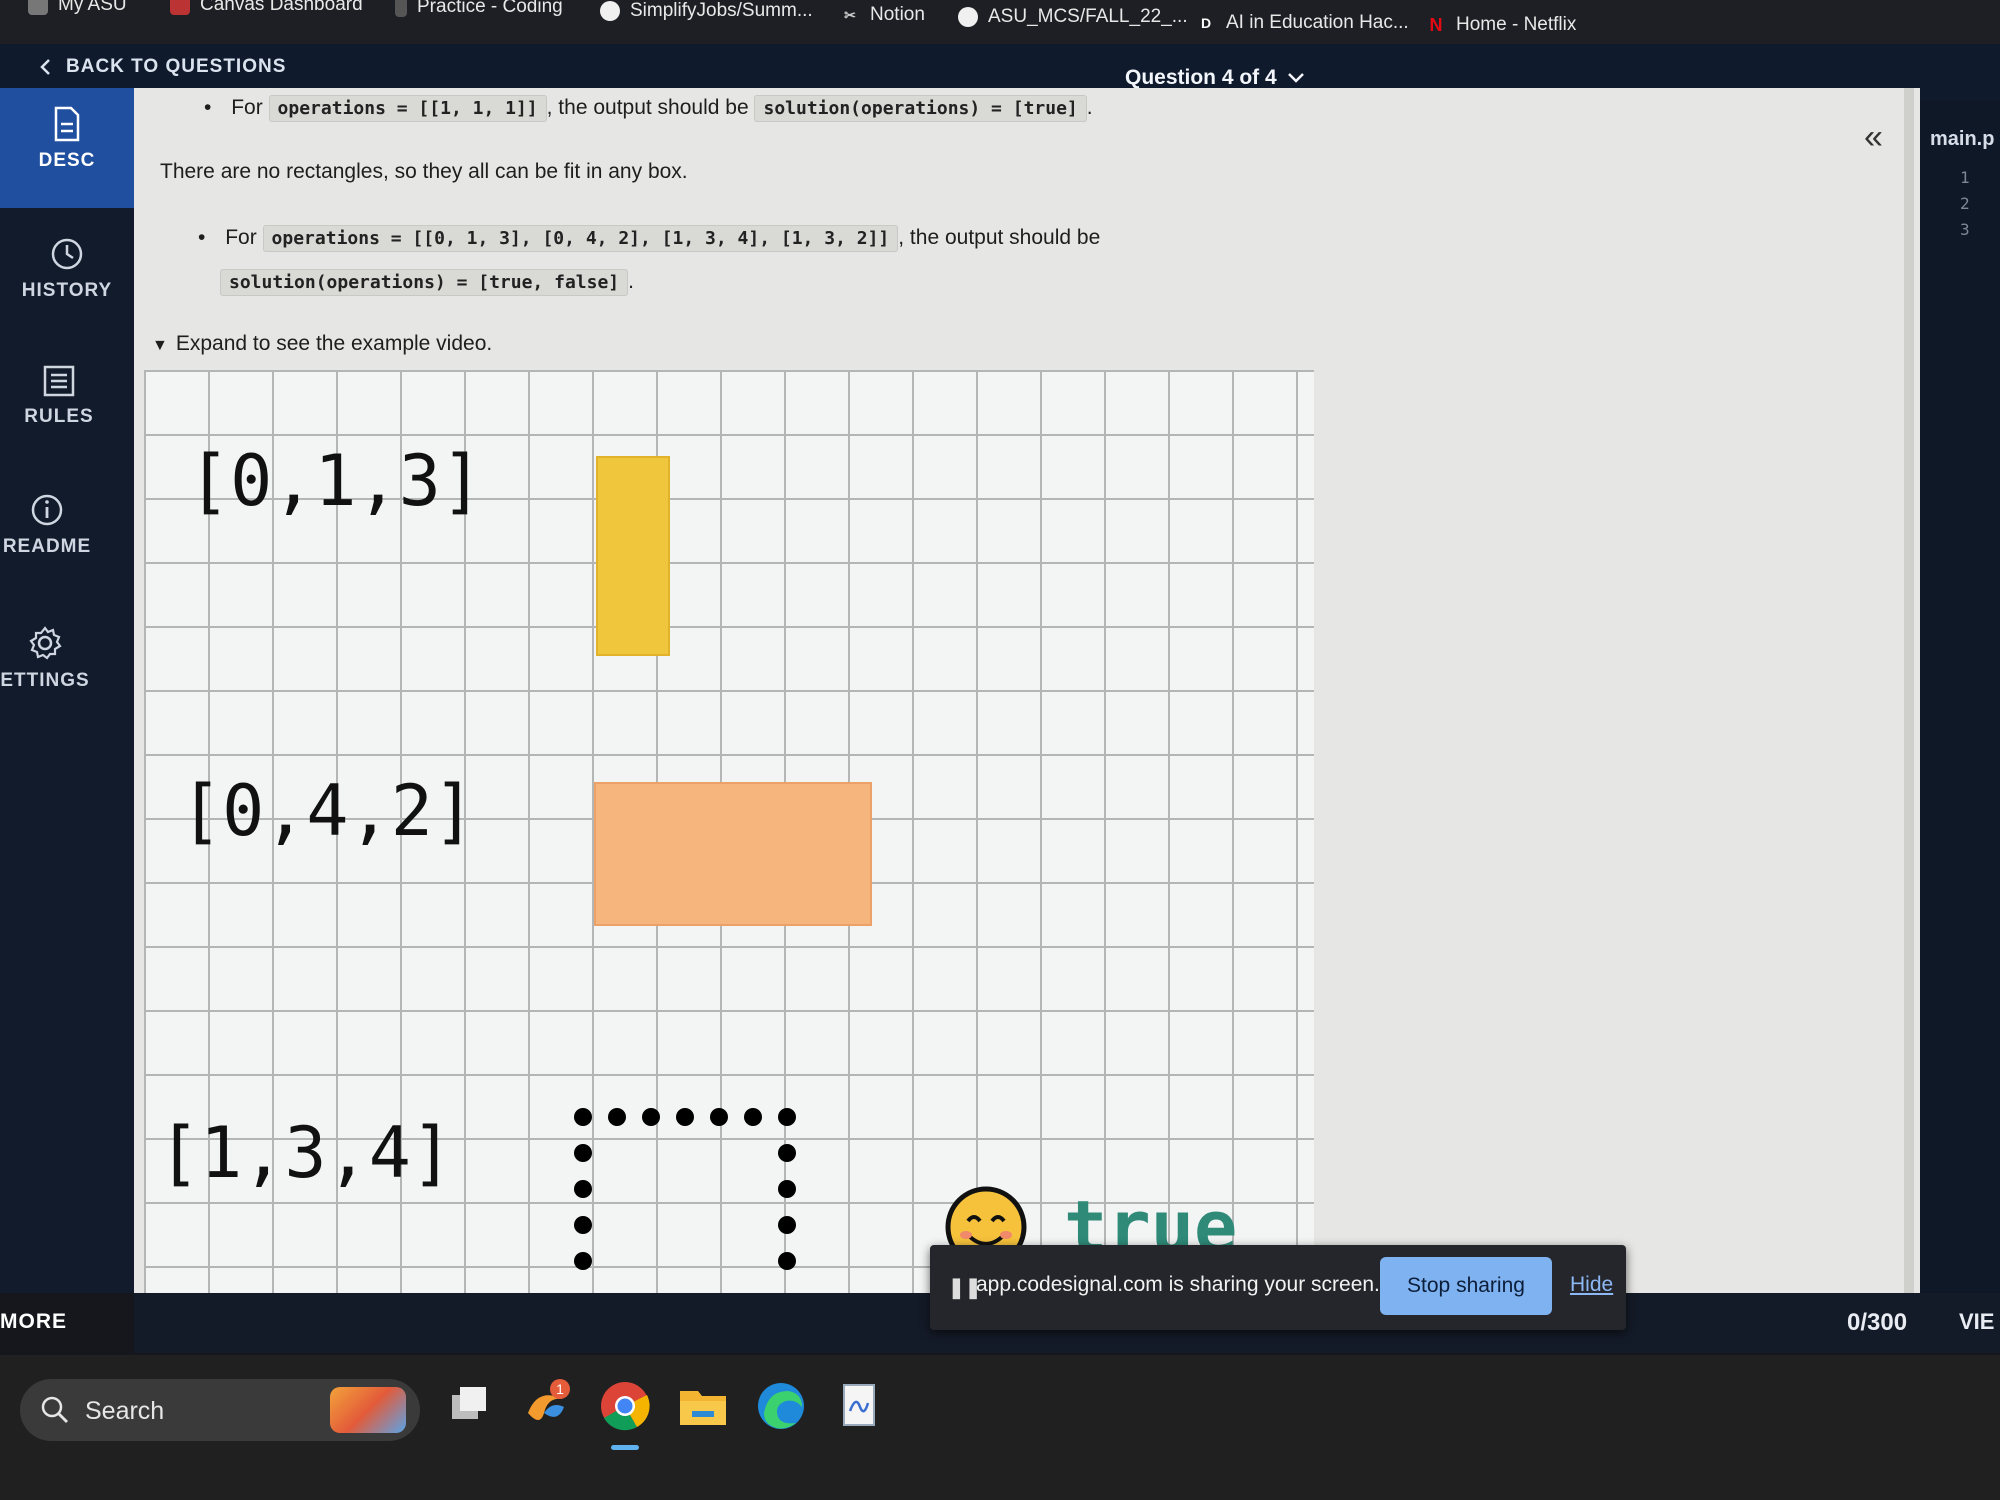 This screenshot has height=1500, width=2000. I want to click on nav-rules: RULES, so click(63, 406).